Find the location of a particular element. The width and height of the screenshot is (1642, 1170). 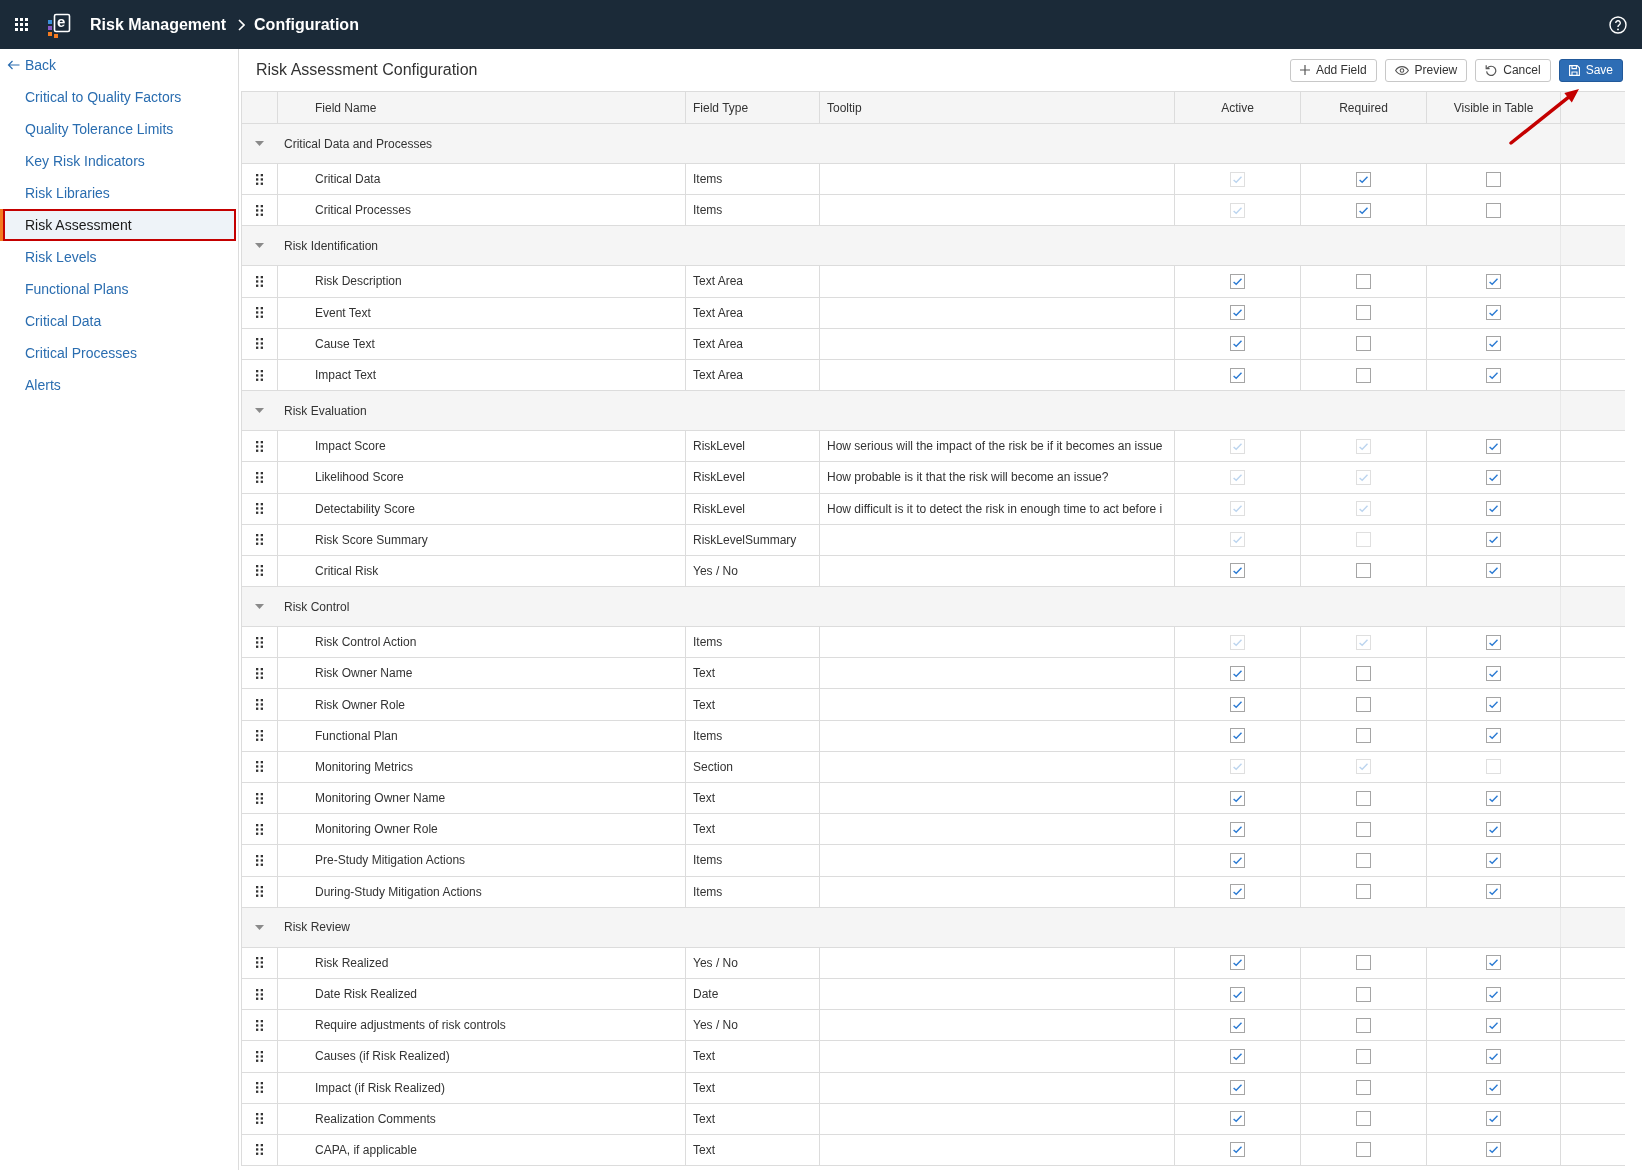

back-link: Back is located at coordinates (28, 65).